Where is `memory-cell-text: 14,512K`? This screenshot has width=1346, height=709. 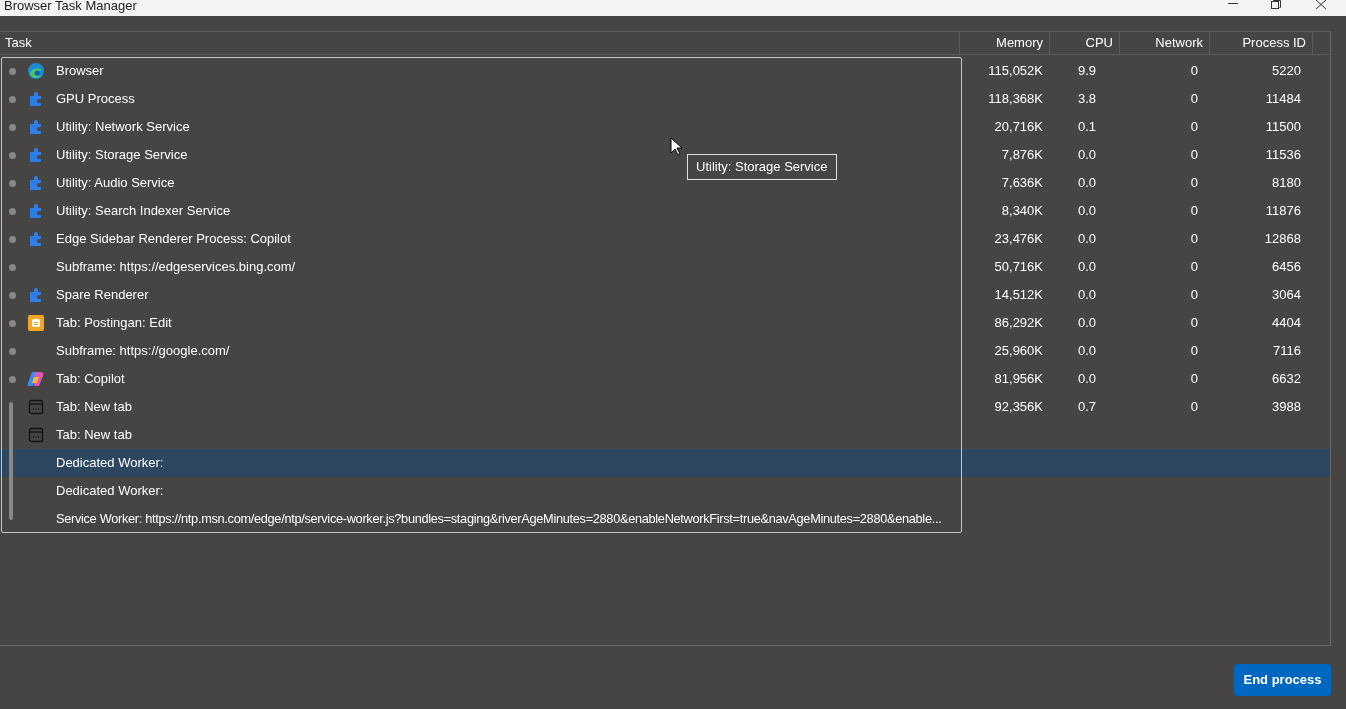 memory-cell-text: 14,512K is located at coordinates (1018, 295).